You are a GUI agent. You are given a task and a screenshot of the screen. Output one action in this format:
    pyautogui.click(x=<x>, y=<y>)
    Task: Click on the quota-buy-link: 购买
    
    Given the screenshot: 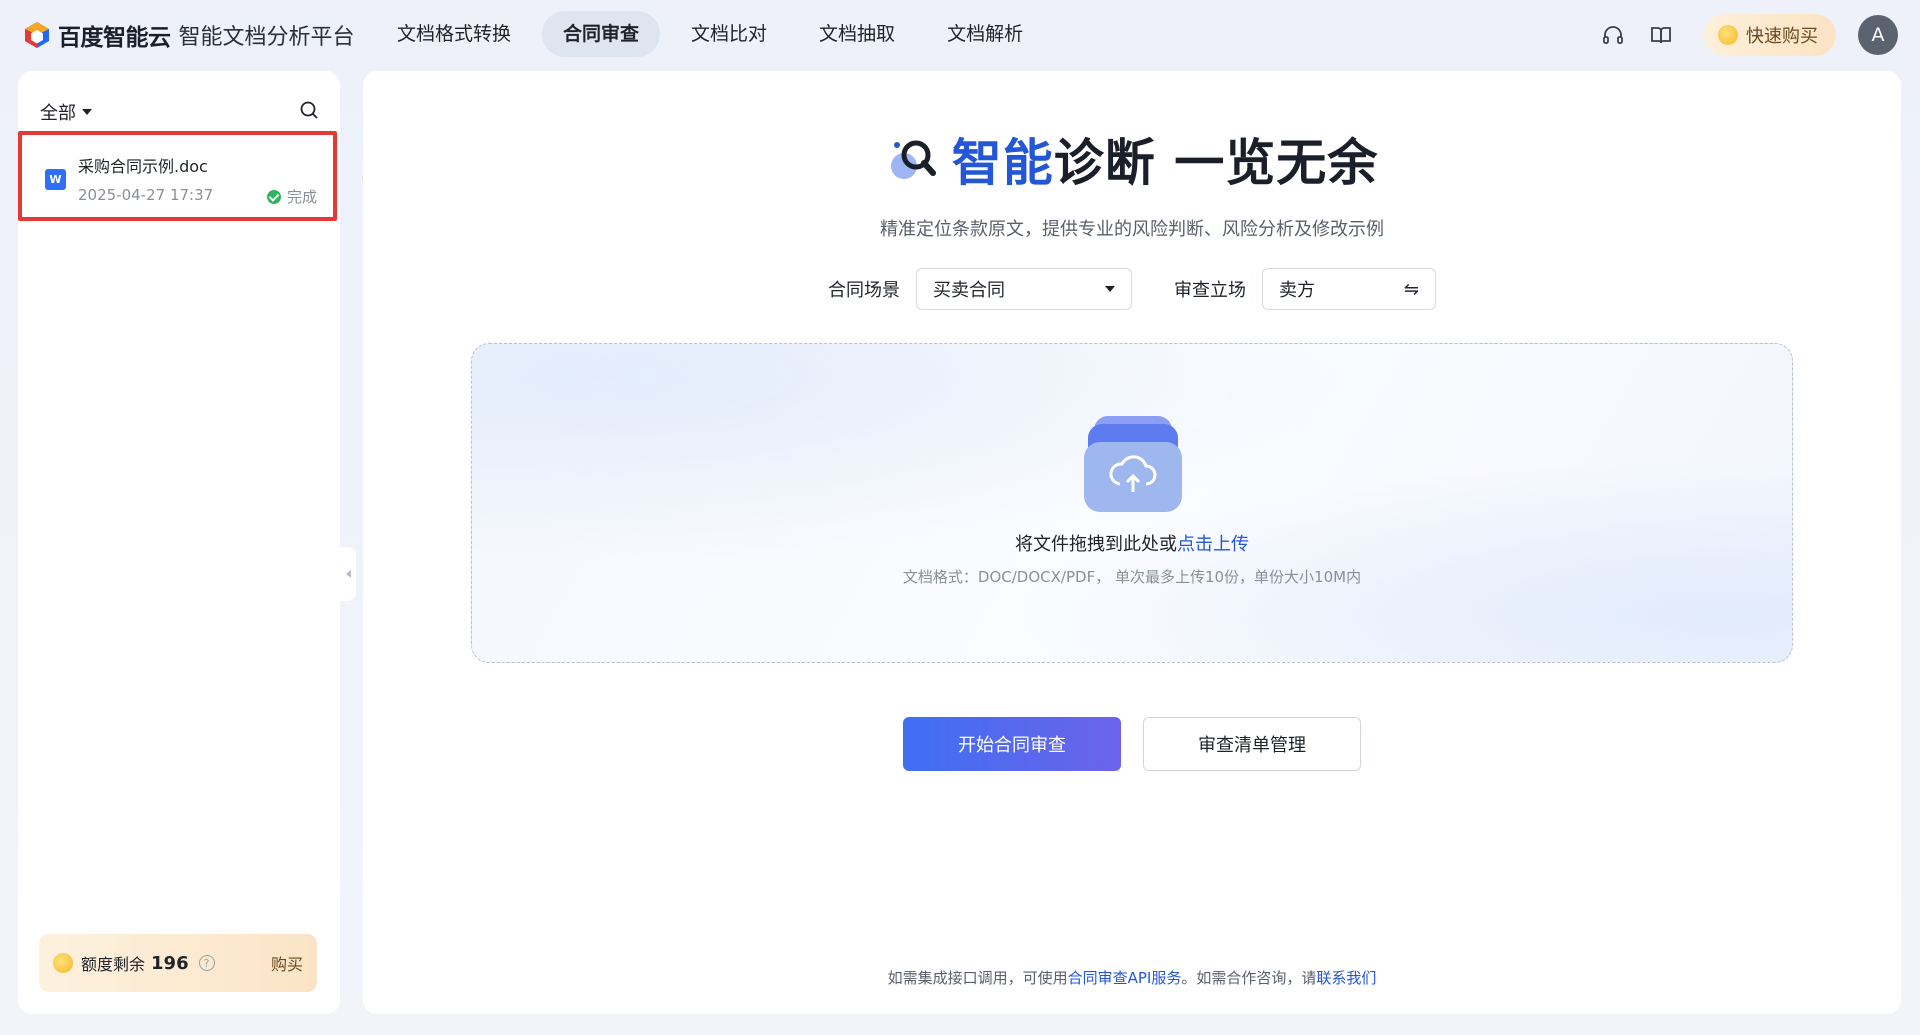 What is the action you would take?
    pyautogui.click(x=287, y=963)
    